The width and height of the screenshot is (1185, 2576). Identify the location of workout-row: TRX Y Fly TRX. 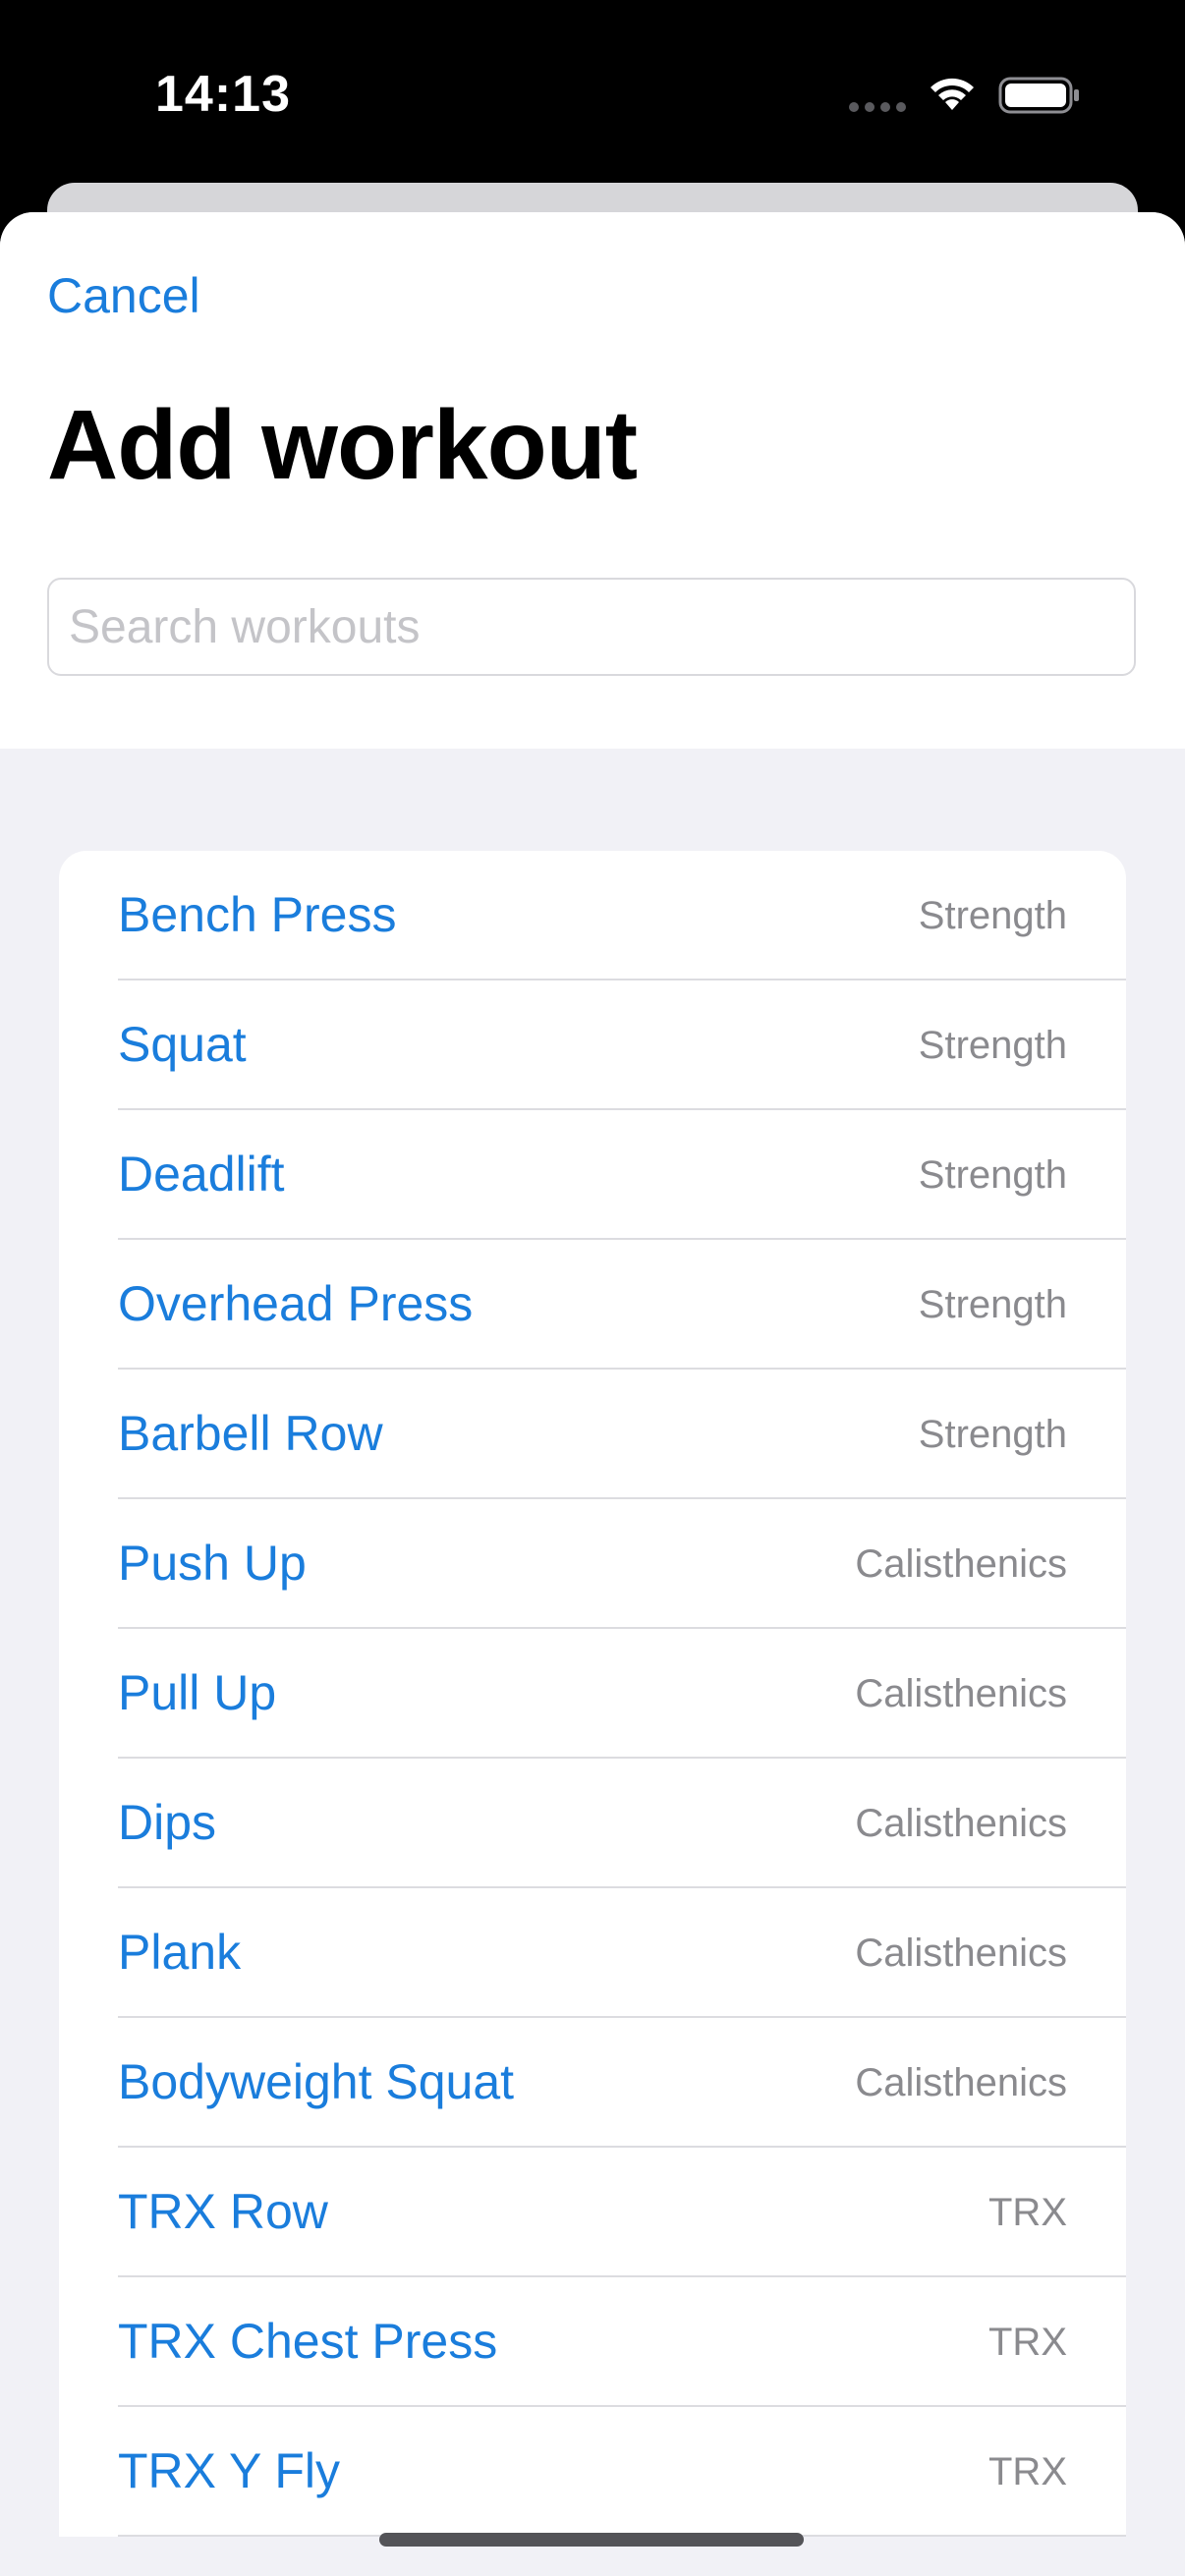
(592, 2472).